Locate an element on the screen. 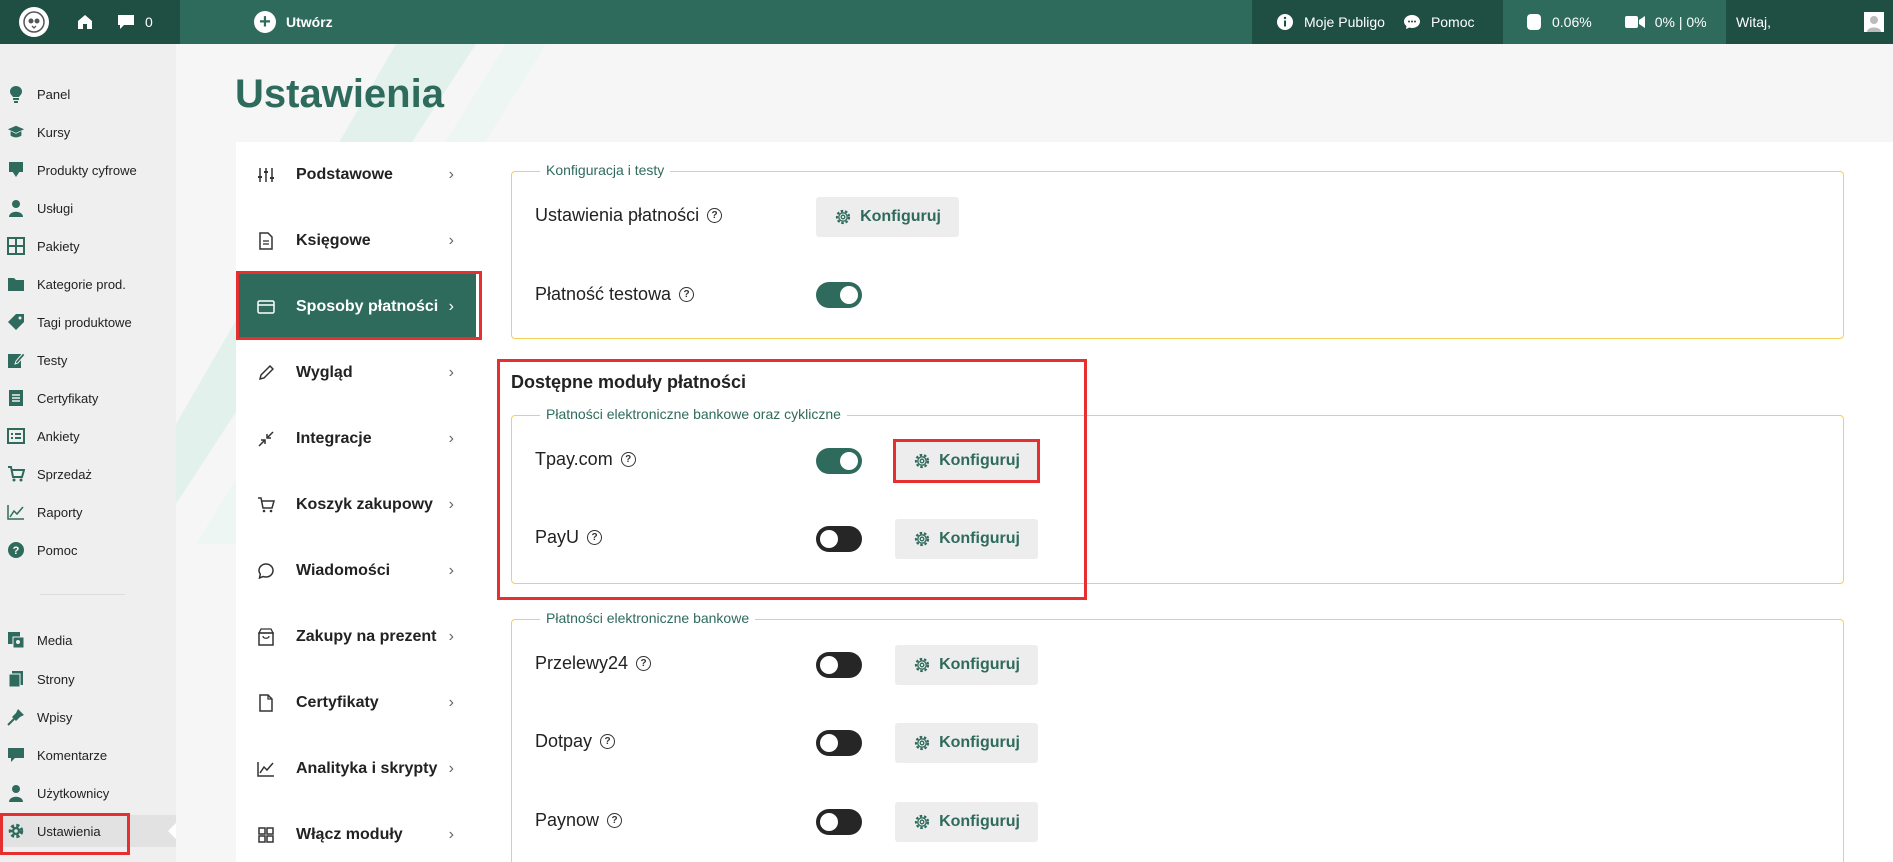 The height and width of the screenshot is (862, 1893). sidebar-item-produkty-cyfrowe: Produkty cyfrowe is located at coordinates (88, 170).